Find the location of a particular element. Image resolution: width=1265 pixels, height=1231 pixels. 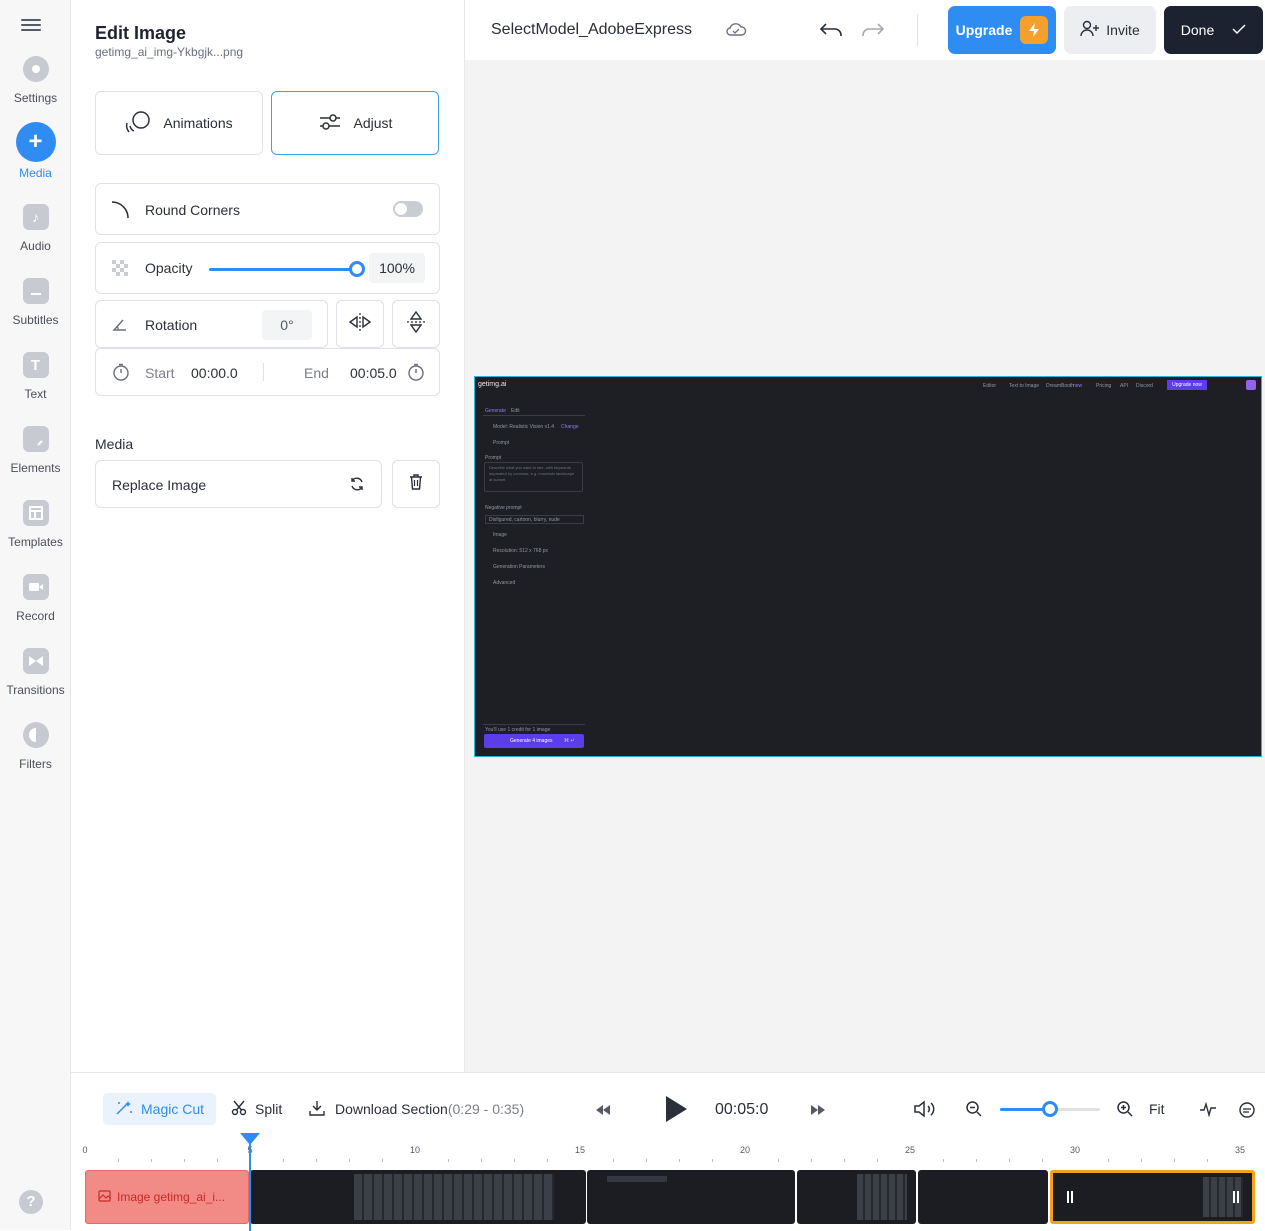

text-icon: T is located at coordinates (35, 365).